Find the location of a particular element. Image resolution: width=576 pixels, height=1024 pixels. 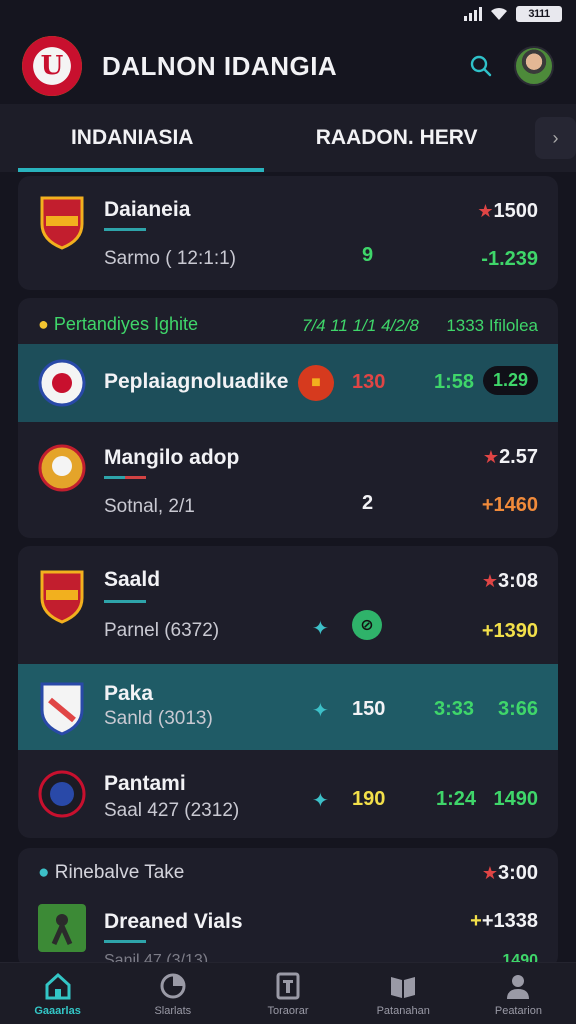

book-icon is located at coordinates (403, 987).